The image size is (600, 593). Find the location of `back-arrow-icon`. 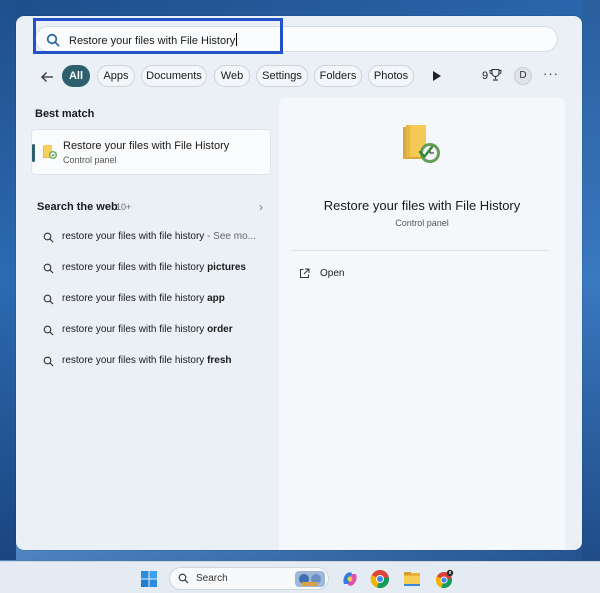

back-arrow-icon is located at coordinates (47, 77).